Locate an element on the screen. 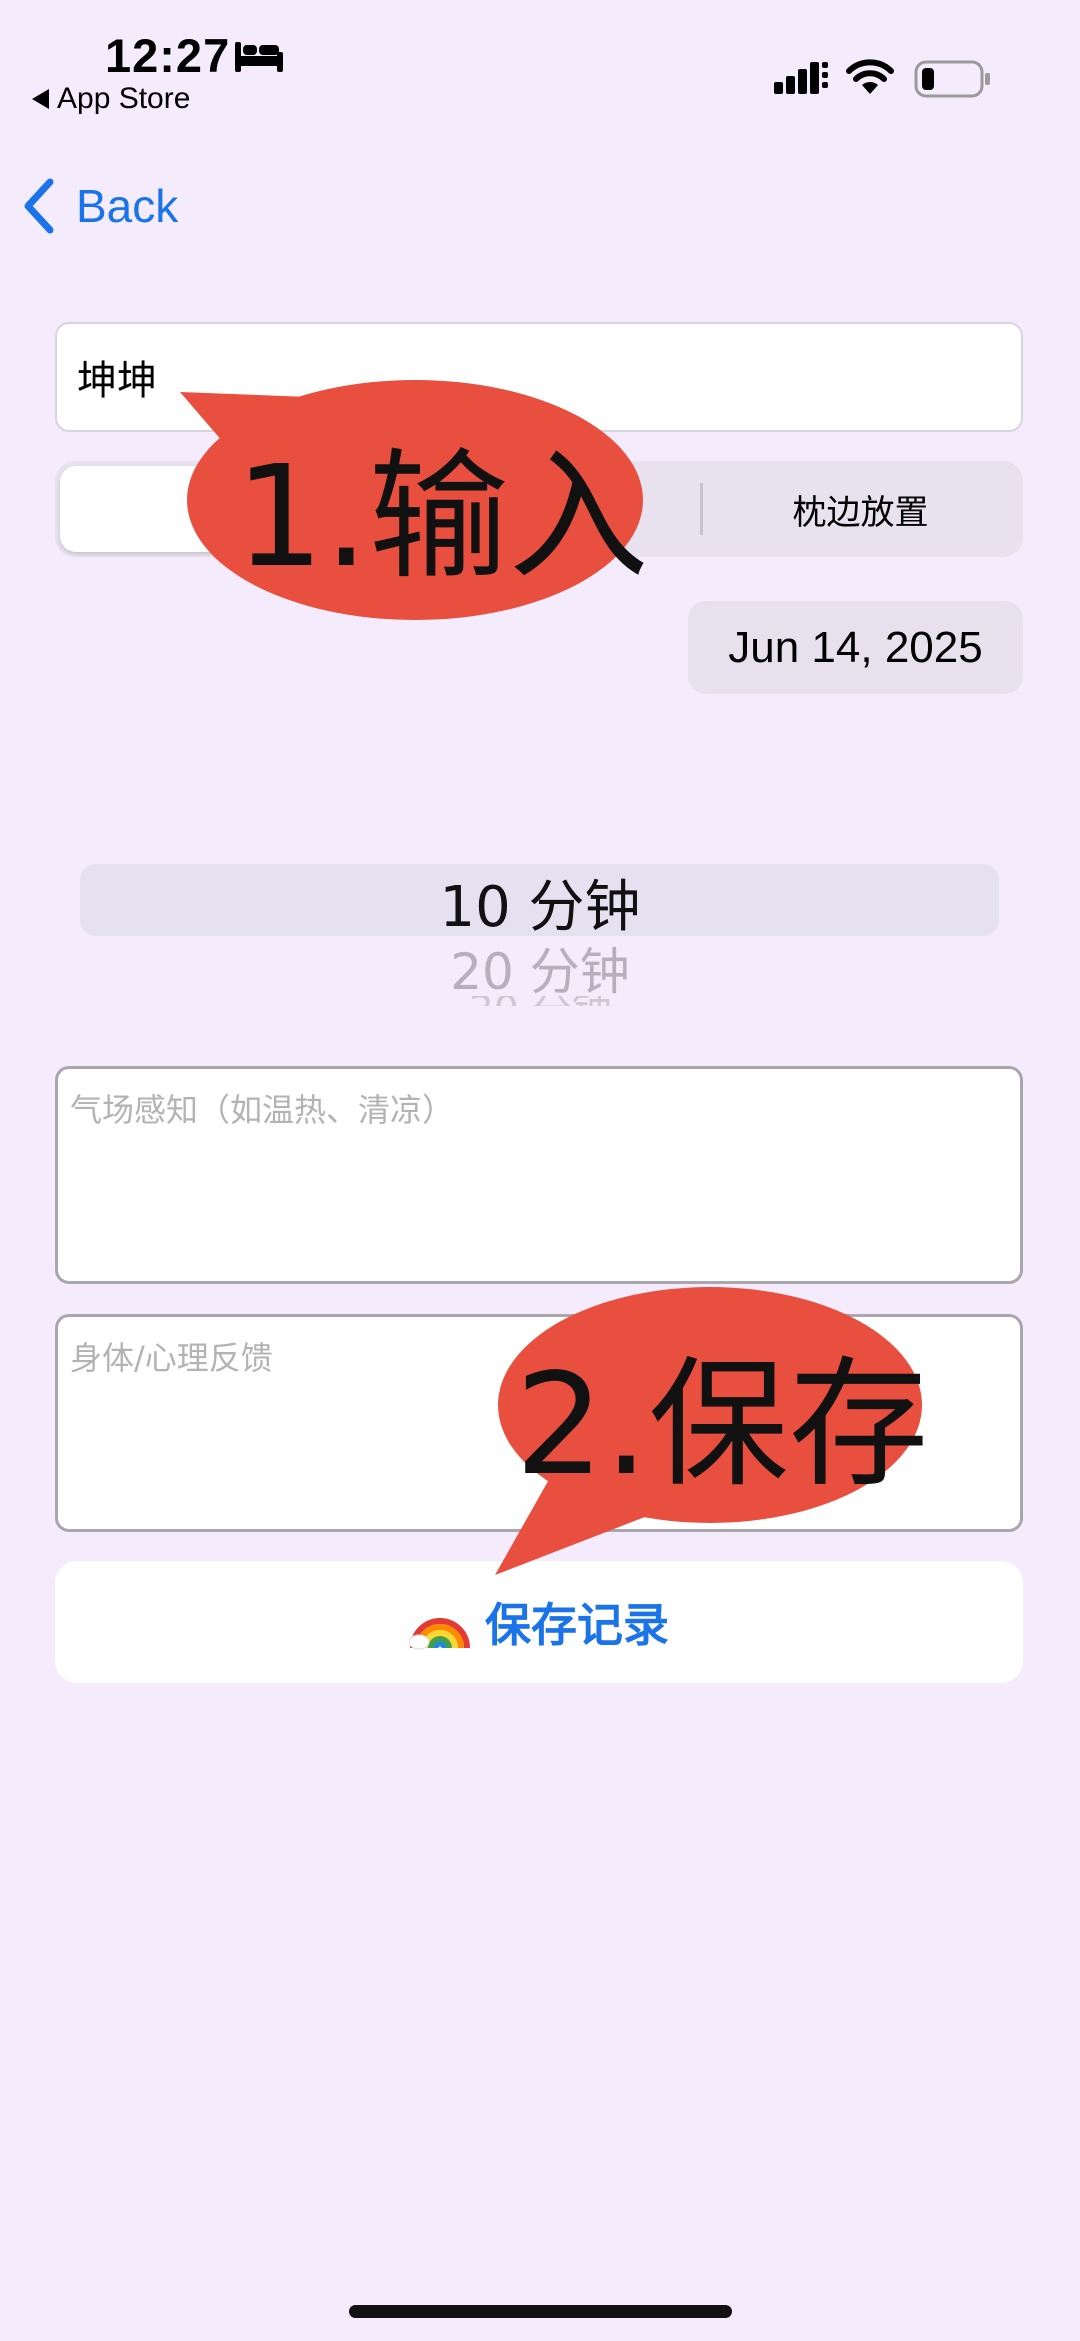  save-record-button: 保存记录 is located at coordinates (539, 1622).